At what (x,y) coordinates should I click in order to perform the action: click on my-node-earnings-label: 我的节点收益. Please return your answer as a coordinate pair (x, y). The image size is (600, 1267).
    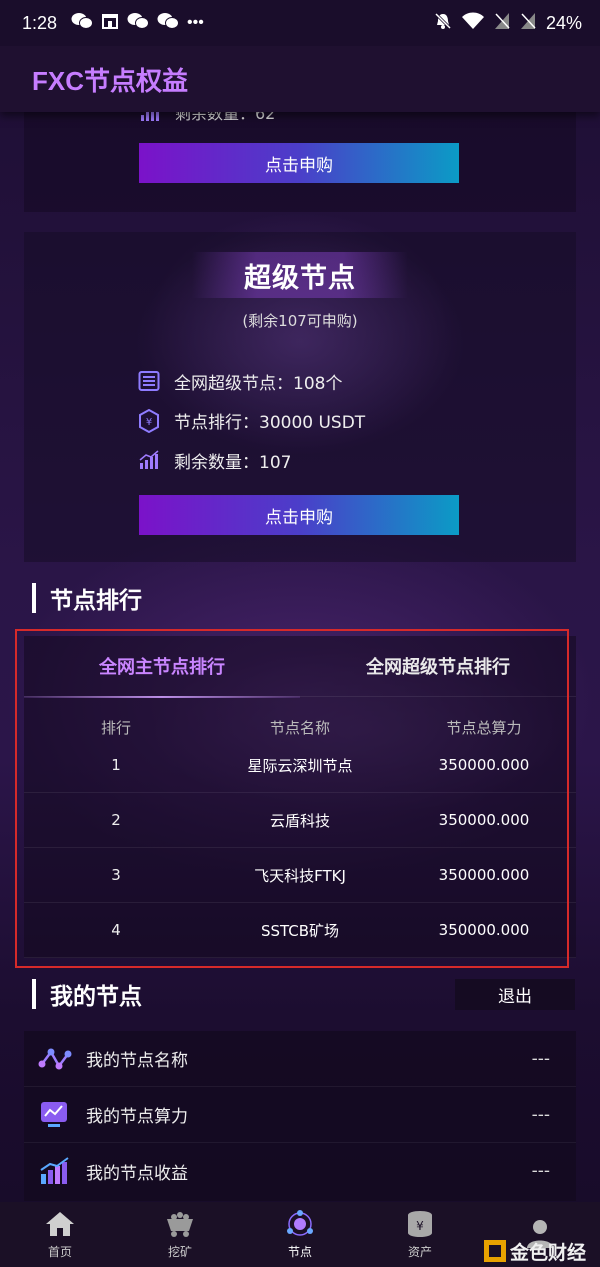
    Looking at the image, I should click on (137, 1173).